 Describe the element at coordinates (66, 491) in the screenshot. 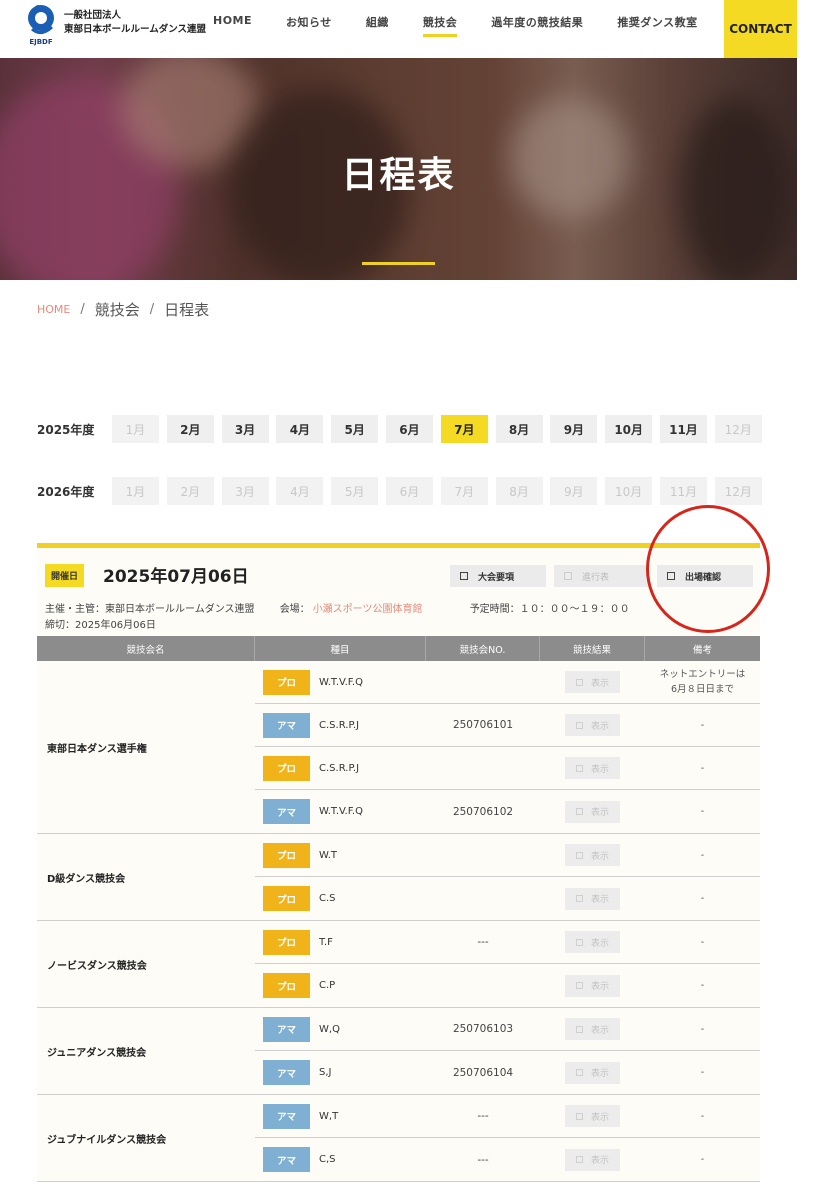

I see `year-label: 2026年度` at that location.